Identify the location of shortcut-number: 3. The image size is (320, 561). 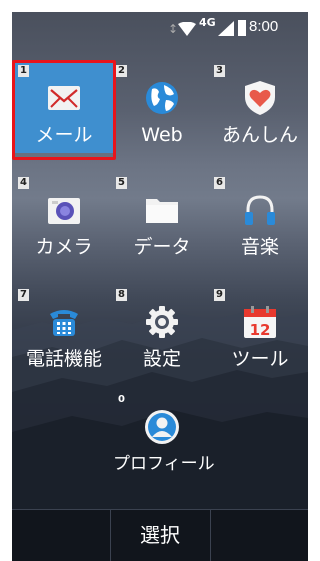
(219, 71).